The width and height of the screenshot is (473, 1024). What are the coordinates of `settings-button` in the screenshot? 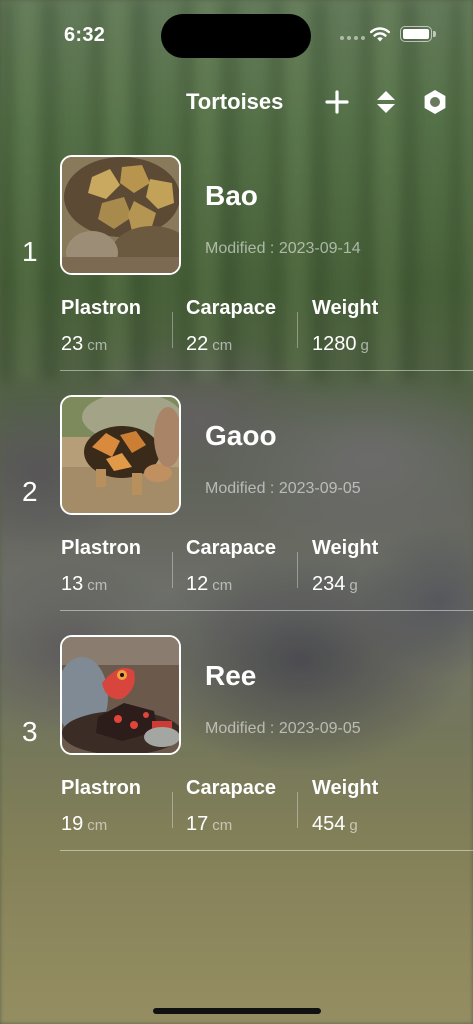 It's located at (435, 102).